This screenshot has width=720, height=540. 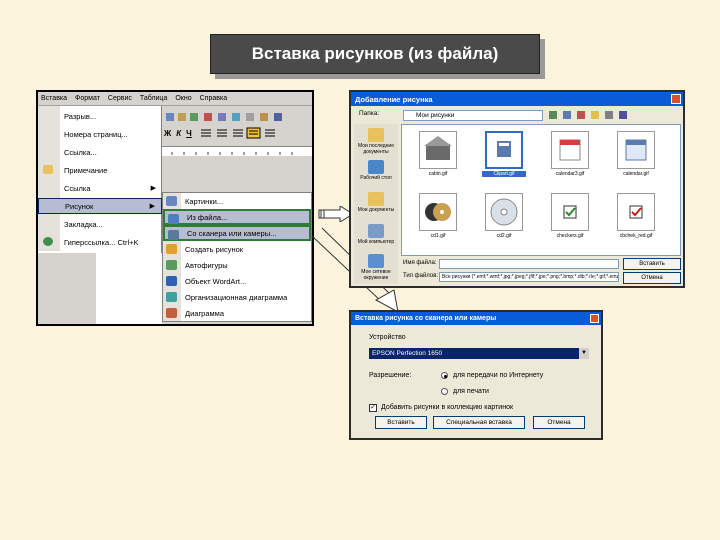 What do you see at coordinates (48, 169) in the screenshot?
I see `note-icon` at bounding box center [48, 169].